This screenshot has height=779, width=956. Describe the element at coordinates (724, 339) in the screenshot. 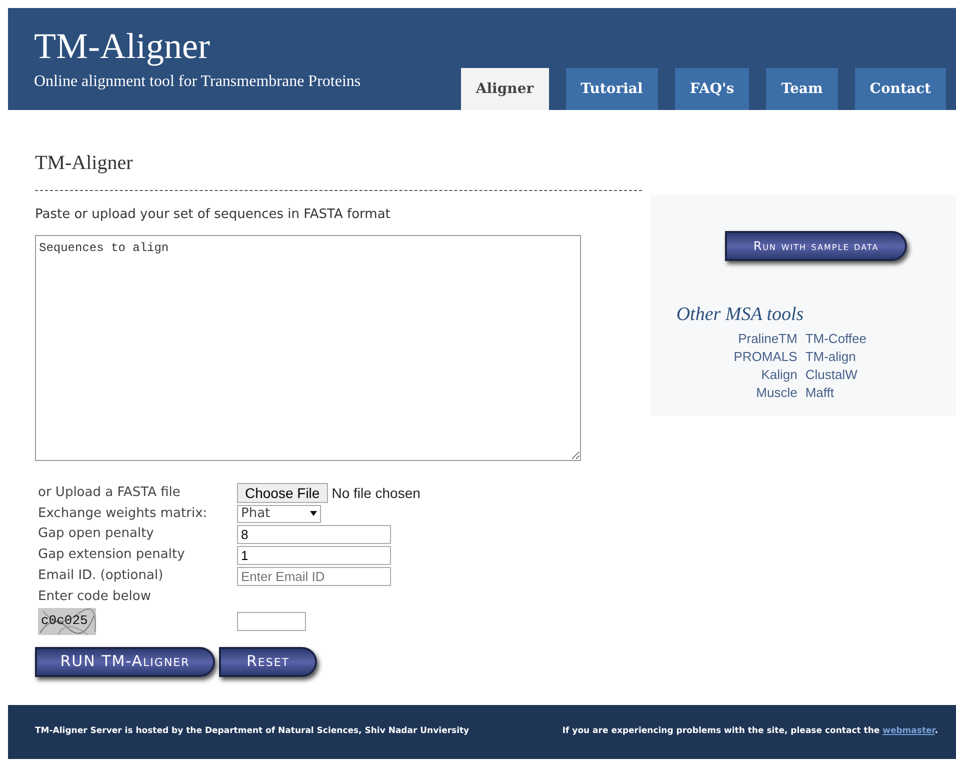

I see `tool-link: PralineTM` at that location.